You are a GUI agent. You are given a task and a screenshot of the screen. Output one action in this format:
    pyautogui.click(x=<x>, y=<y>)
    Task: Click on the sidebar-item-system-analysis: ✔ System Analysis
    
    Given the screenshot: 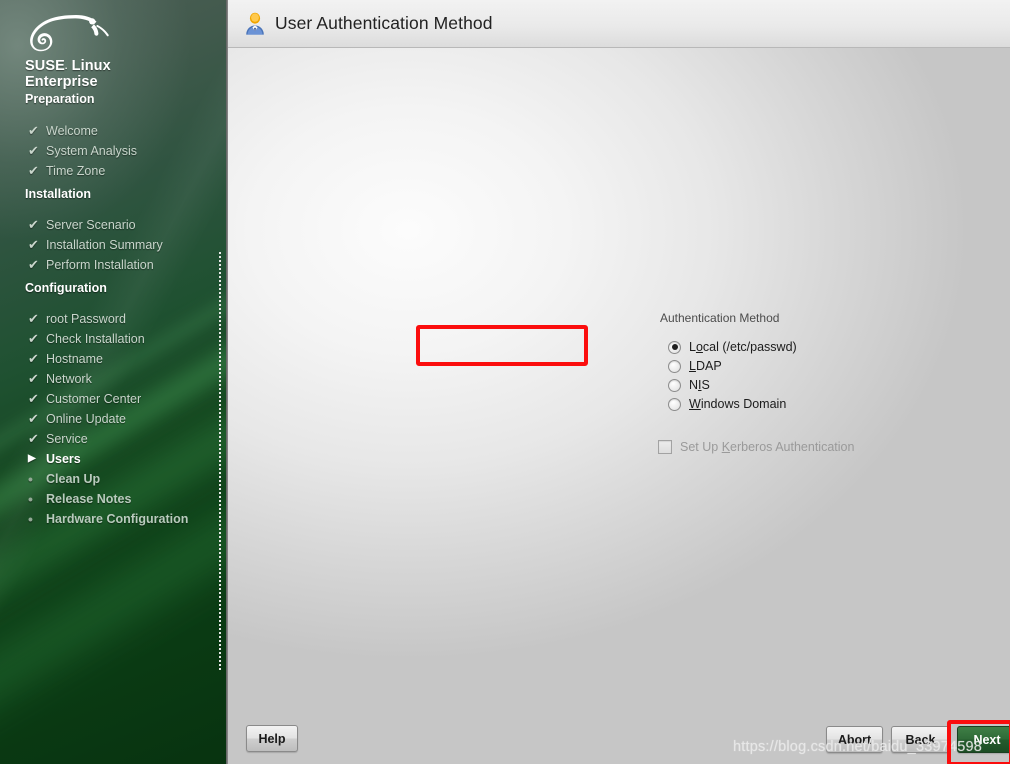 What is the action you would take?
    pyautogui.click(x=82, y=151)
    